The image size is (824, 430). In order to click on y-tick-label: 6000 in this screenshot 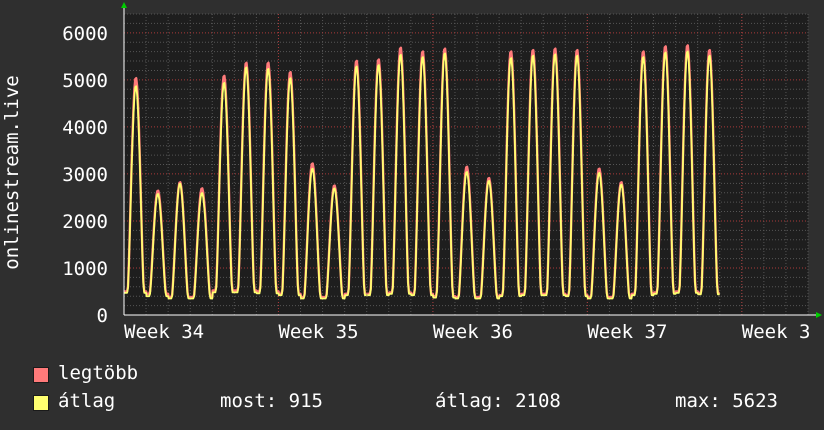, I will do `click(85, 34)`.